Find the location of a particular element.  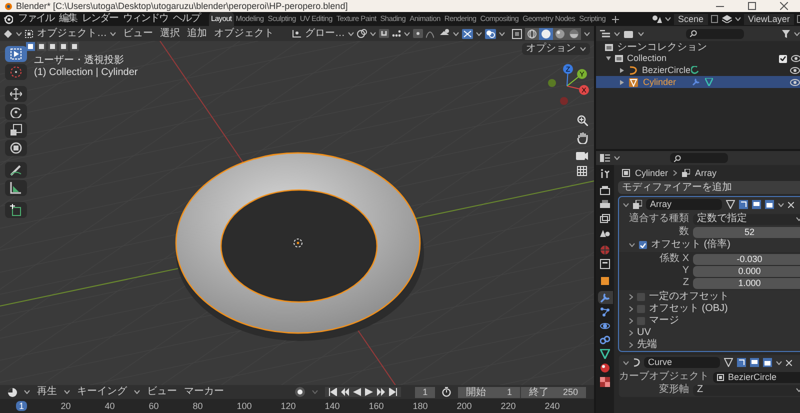

scene-field: Scene is located at coordinates (691, 19).